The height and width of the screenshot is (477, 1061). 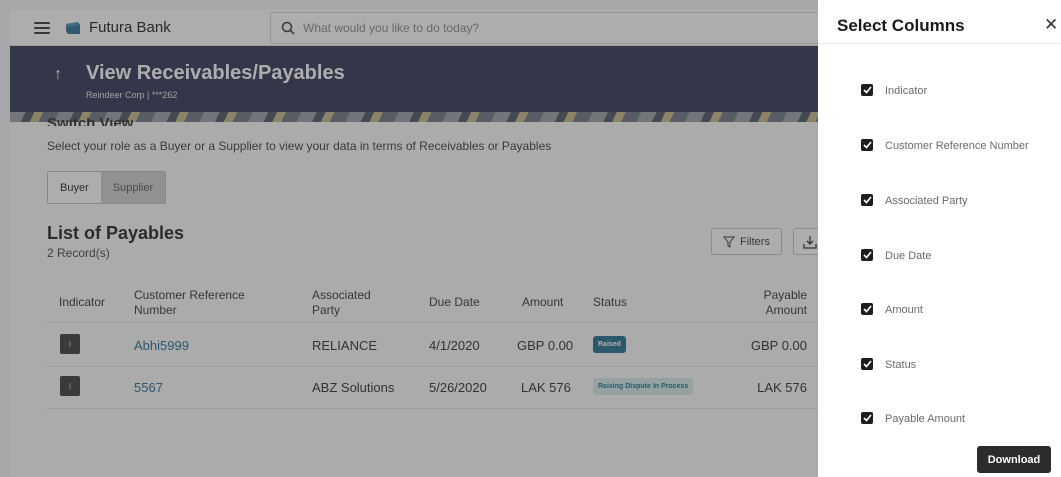 I want to click on checkbox-customer-ref, so click(x=867, y=145).